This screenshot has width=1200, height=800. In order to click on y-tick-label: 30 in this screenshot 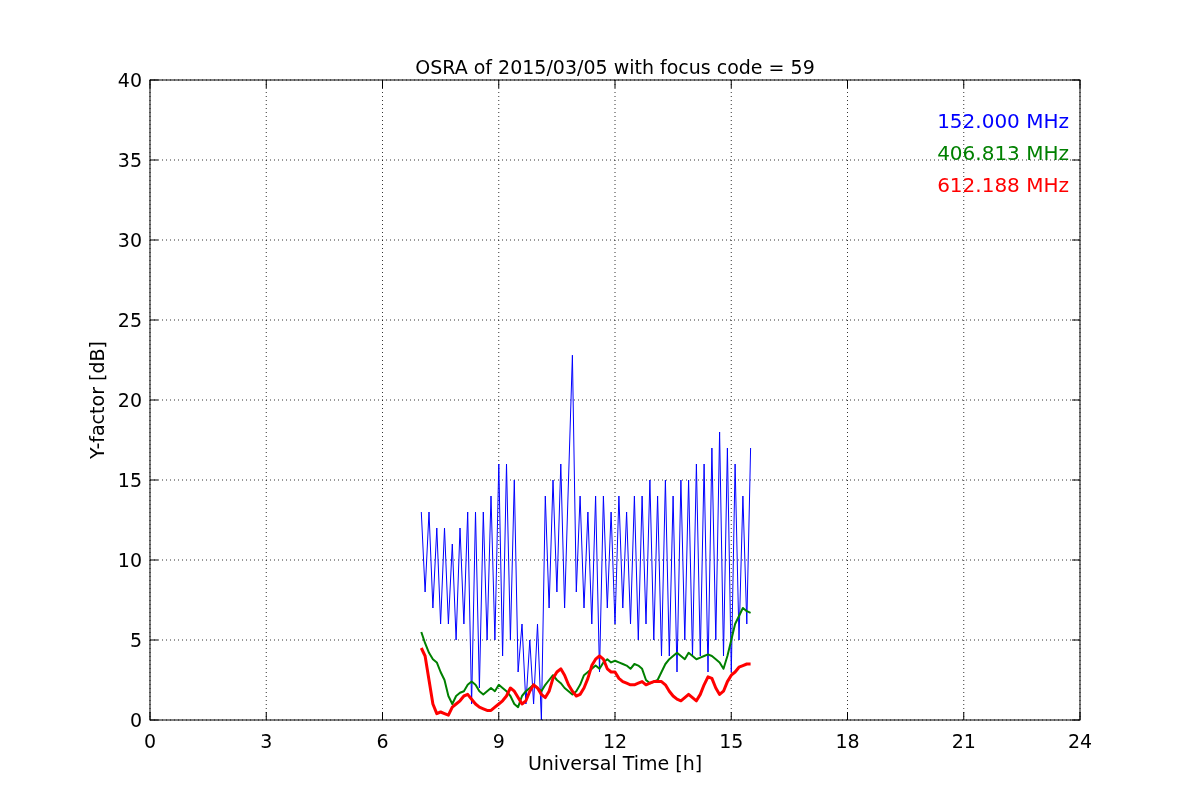, I will do `click(129, 240)`.